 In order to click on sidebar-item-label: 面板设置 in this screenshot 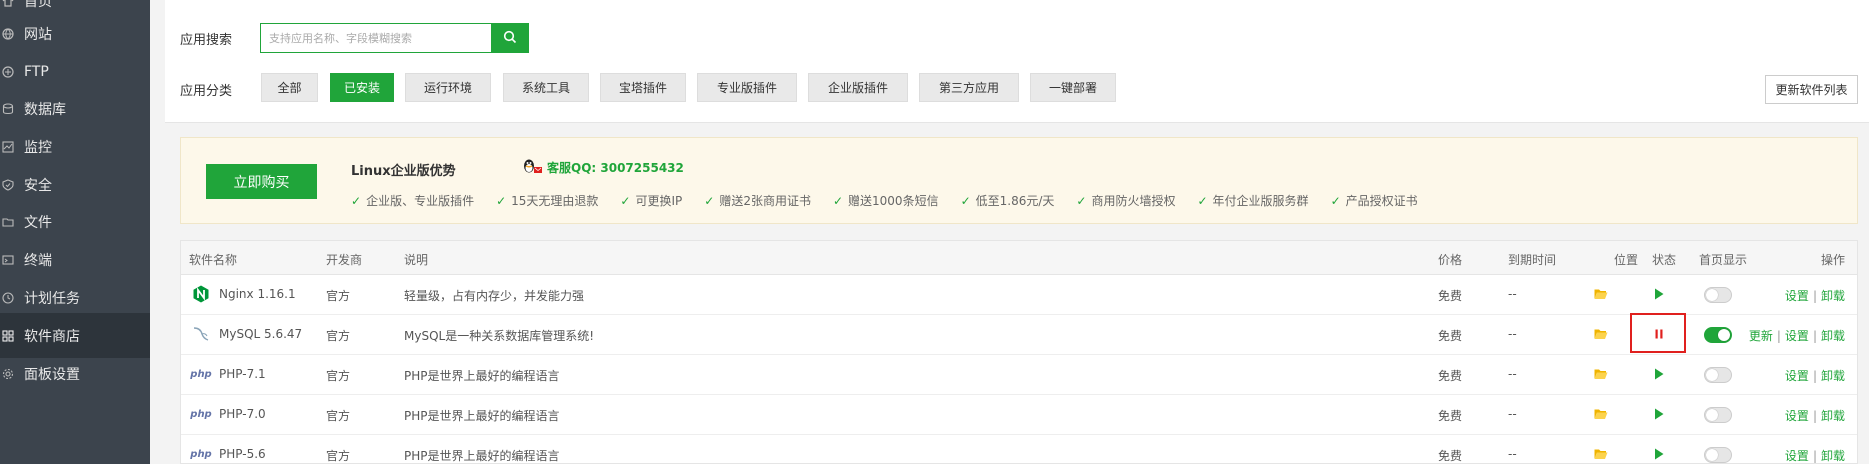, I will do `click(52, 374)`.